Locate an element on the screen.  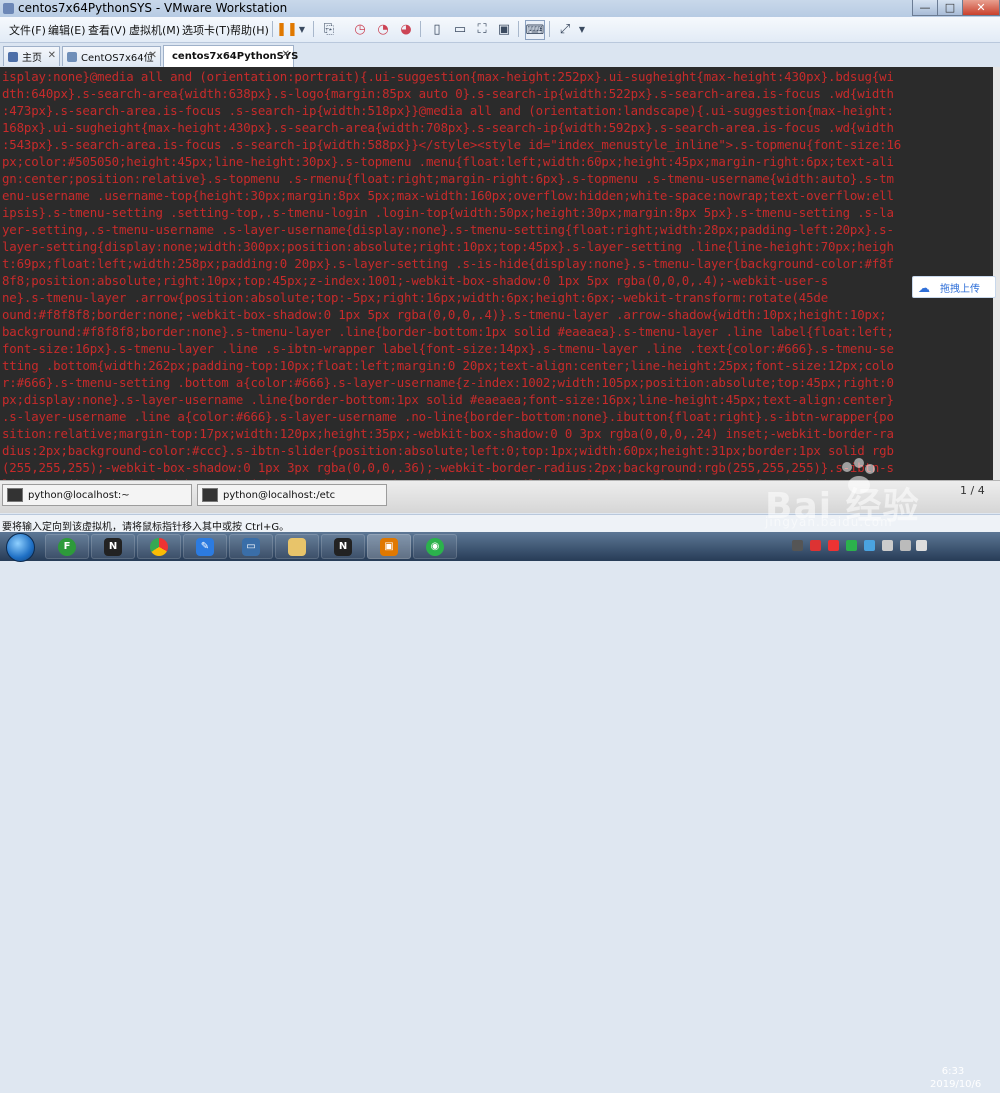
console-view-icon: ⌨ is located at coordinates (535, 30).